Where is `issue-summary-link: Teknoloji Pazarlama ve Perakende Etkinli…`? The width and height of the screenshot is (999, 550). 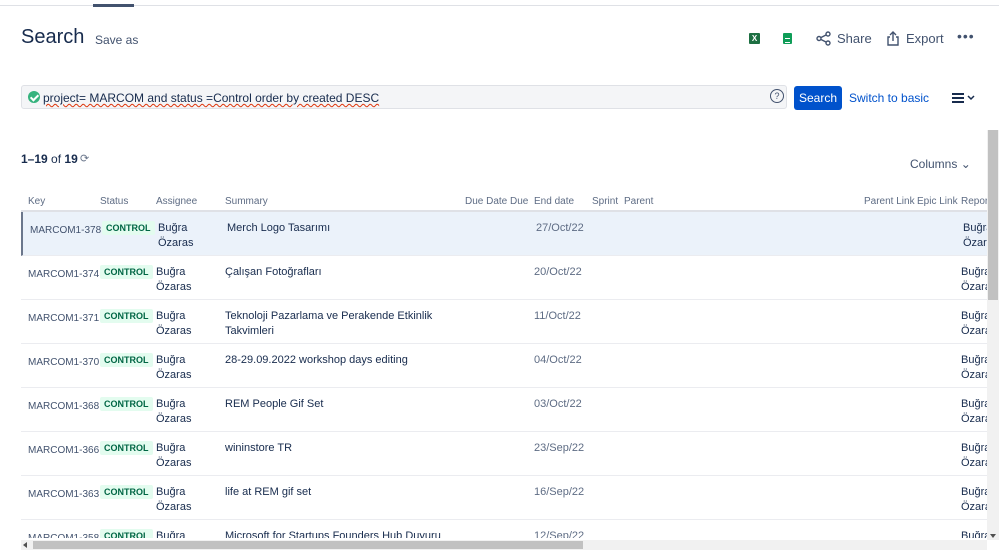
issue-summary-link: Teknoloji Pazarlama ve Perakende Etkinli… is located at coordinates (341, 324).